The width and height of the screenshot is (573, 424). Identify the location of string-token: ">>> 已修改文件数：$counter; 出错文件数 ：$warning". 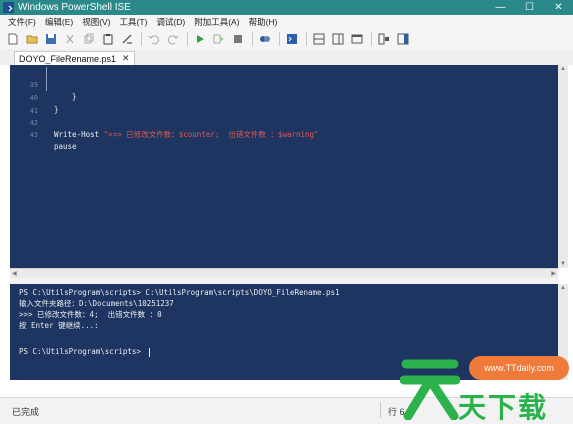
(211, 134).